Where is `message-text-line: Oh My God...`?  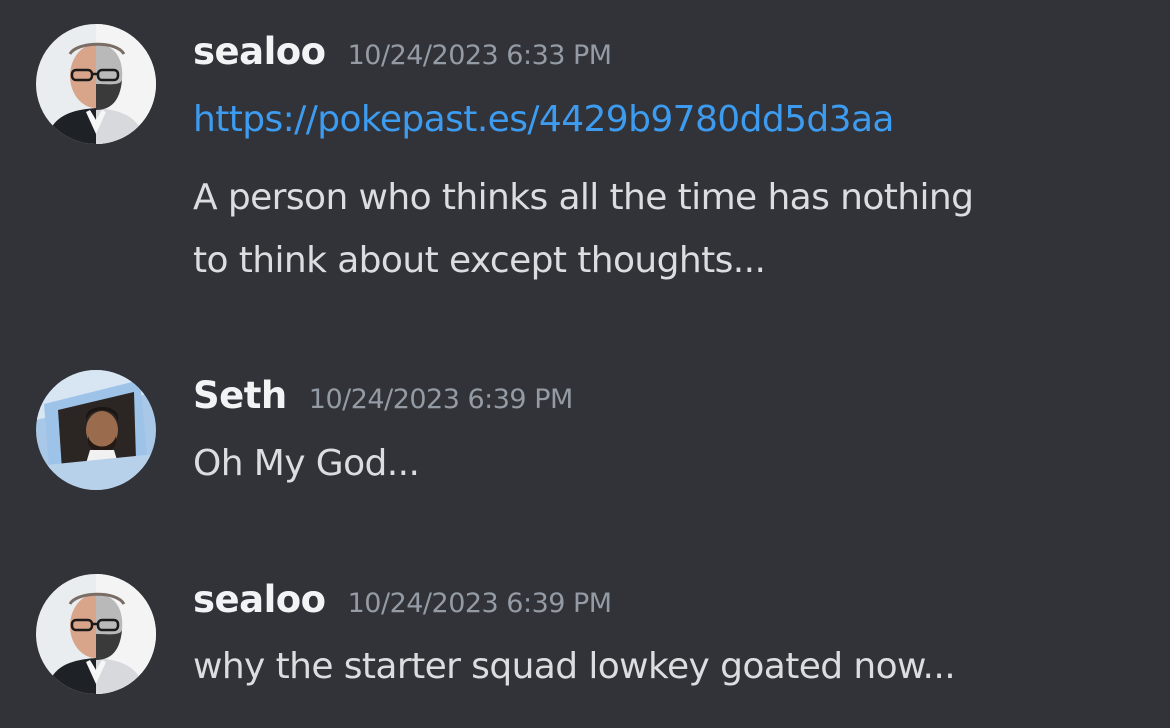
message-text-line: Oh My God... is located at coordinates (306, 463).